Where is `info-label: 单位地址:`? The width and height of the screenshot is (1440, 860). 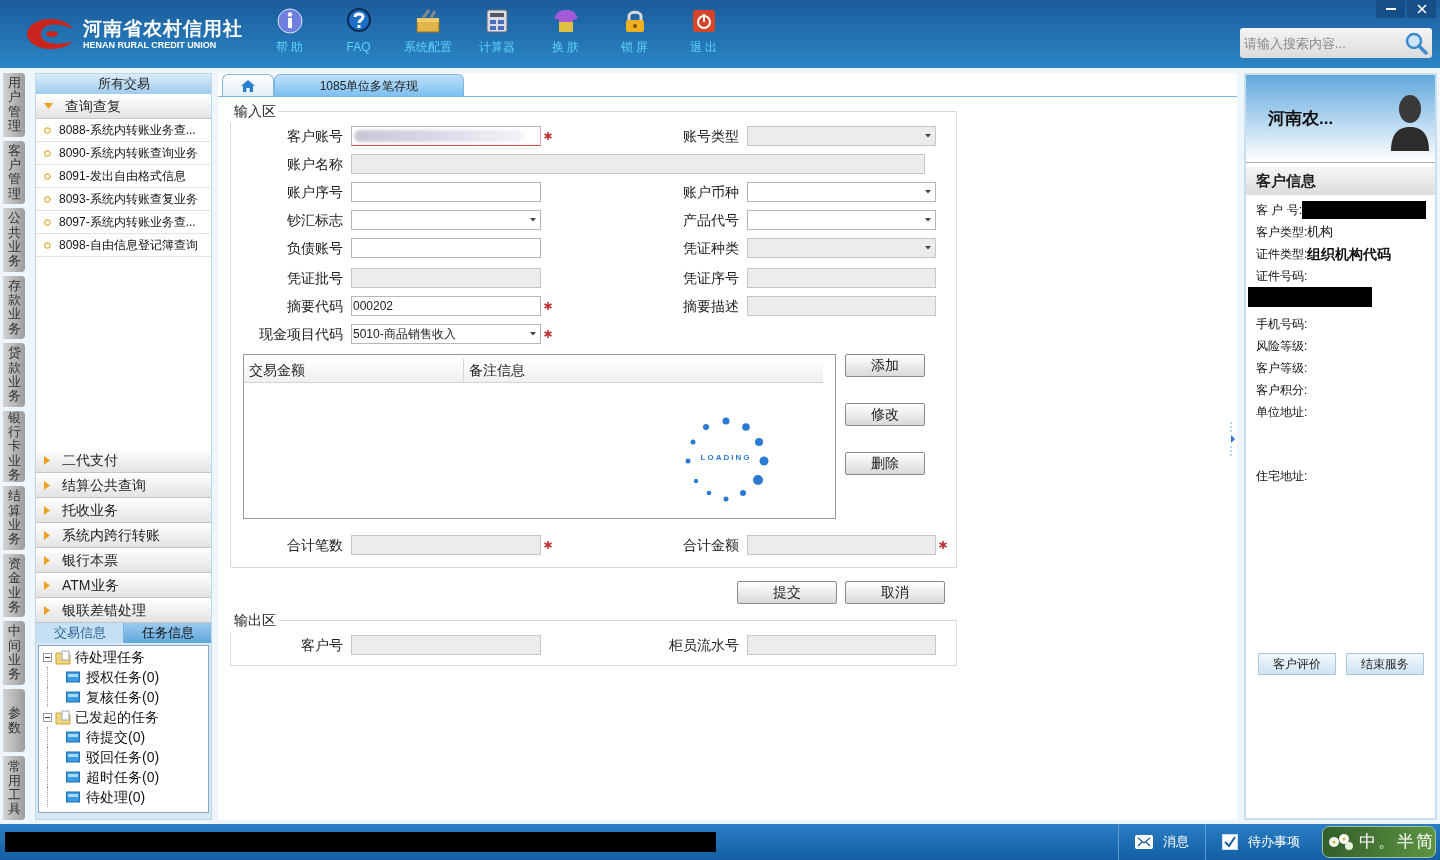 info-label: 单位地址: is located at coordinates (1282, 412).